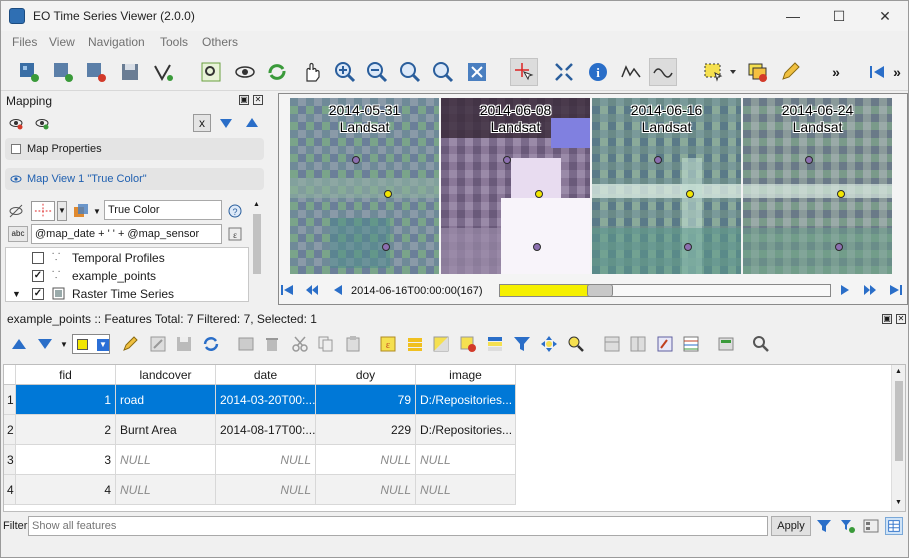 The image size is (909, 558). Describe the element at coordinates (410, 72) in the screenshot. I see `zoom-native-icon` at that location.